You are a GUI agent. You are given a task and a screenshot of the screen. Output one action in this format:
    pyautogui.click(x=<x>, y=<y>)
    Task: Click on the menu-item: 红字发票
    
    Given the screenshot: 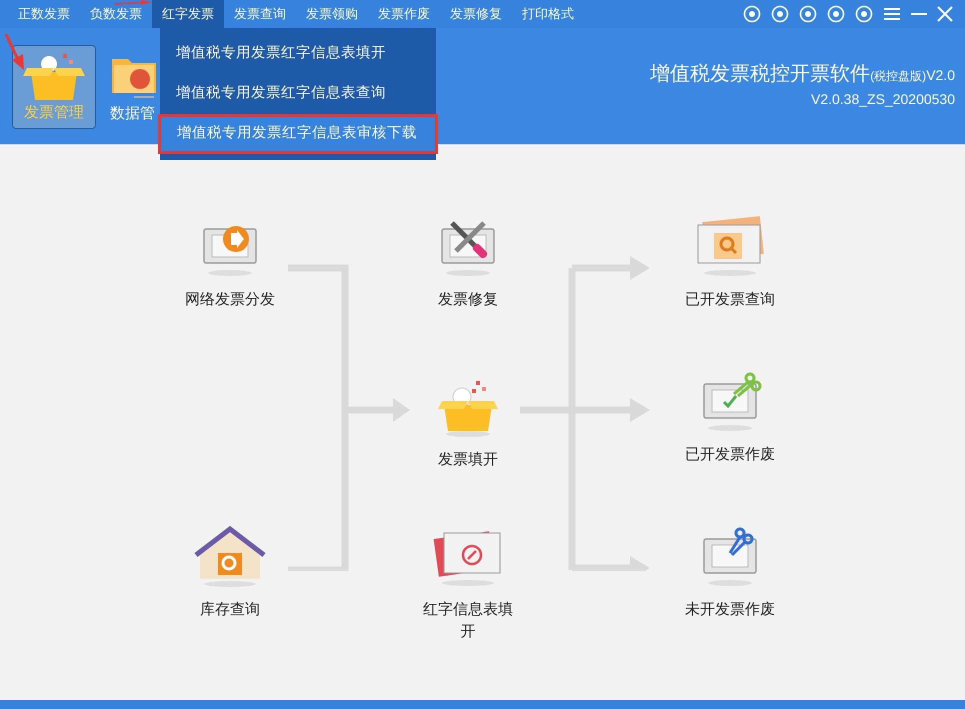 What is the action you would take?
    pyautogui.click(x=188, y=14)
    